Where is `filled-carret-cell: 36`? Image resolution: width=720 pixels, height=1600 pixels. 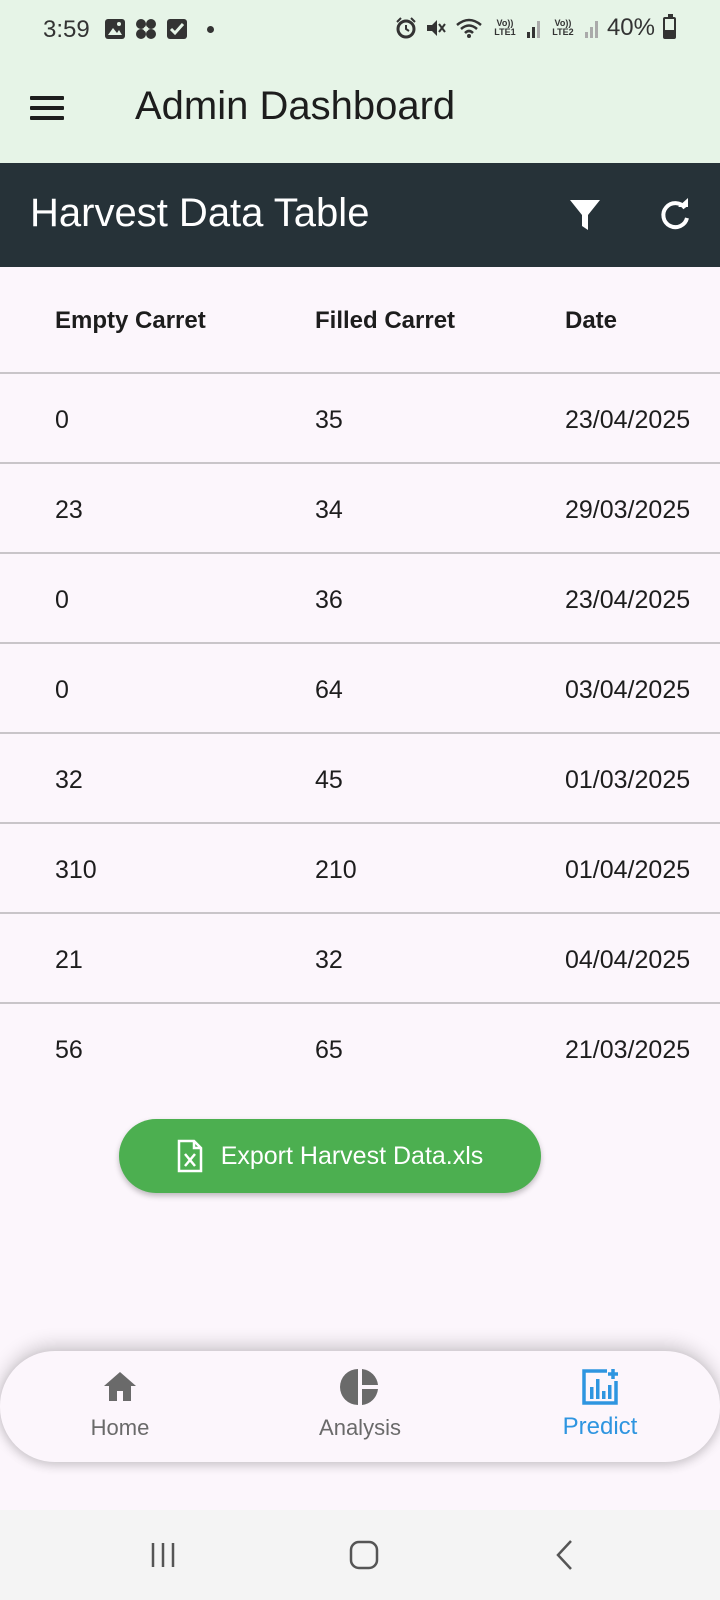 filled-carret-cell: 36 is located at coordinates (329, 600).